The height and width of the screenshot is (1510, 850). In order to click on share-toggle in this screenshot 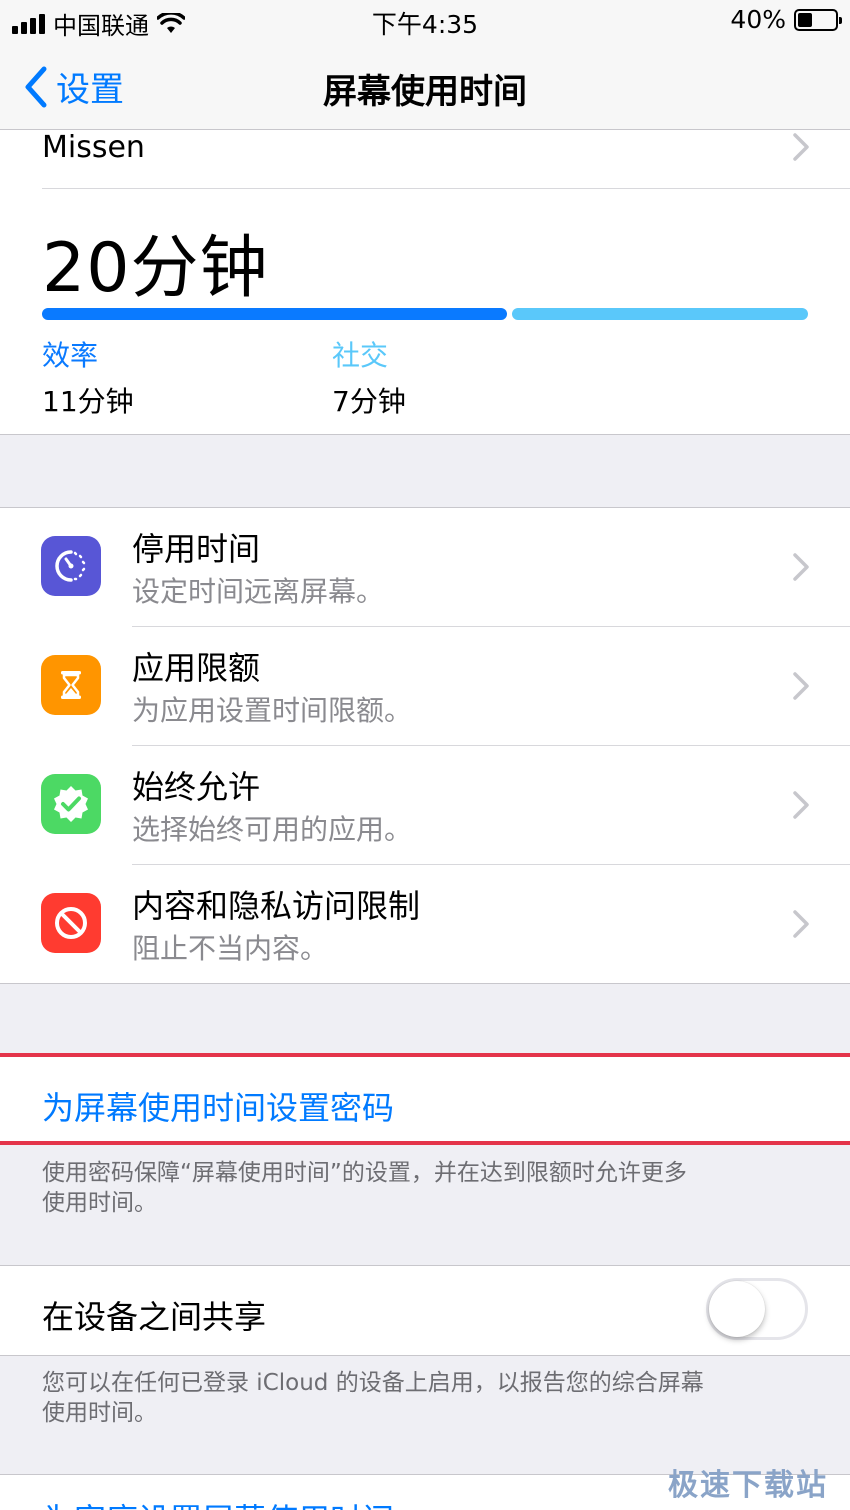, I will do `click(757, 1309)`.